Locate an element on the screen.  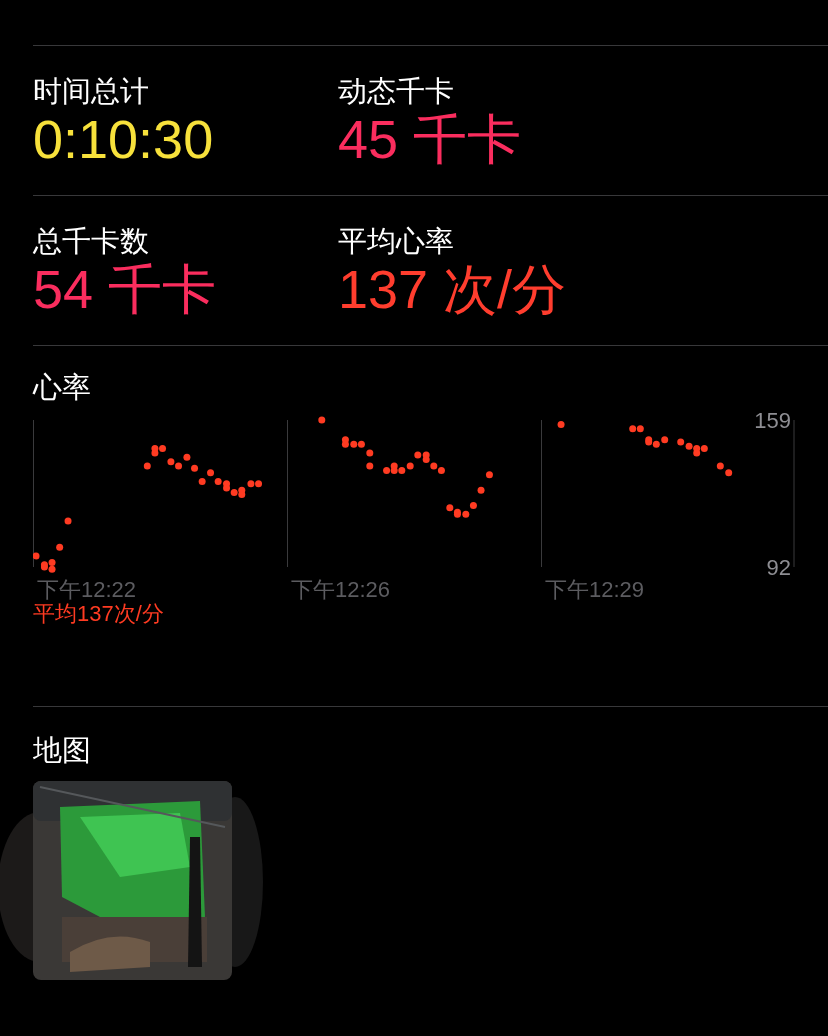
stat-label: 动态千卡 is located at coordinates (396, 91).